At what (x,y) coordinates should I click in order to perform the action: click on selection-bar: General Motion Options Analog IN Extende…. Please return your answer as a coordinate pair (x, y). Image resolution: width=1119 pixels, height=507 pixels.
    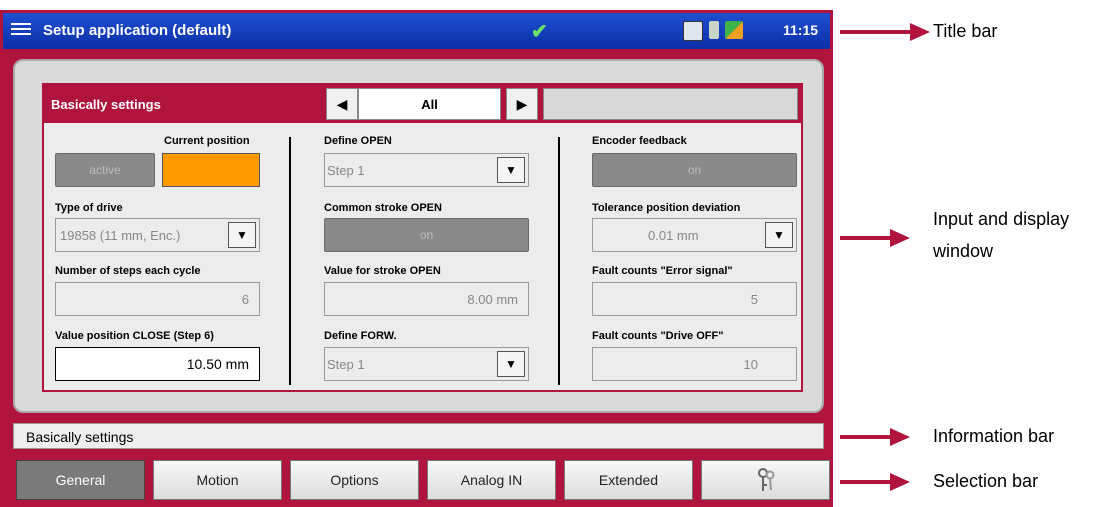
    Looking at the image, I should click on (416, 479).